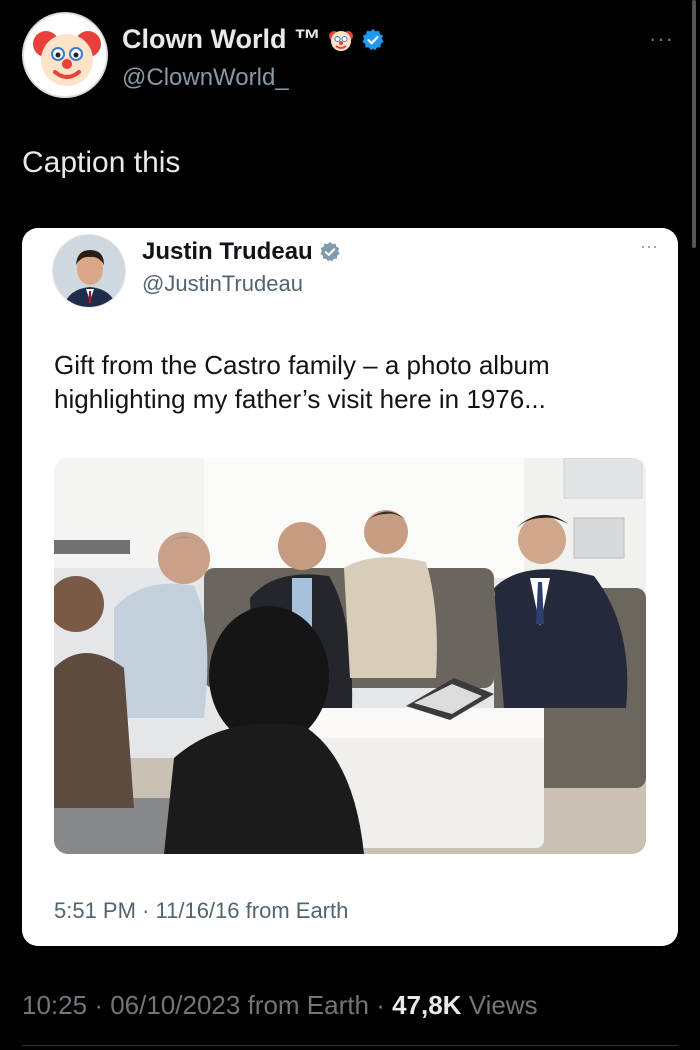  I want to click on post-time: 10:25, so click(54, 1005).